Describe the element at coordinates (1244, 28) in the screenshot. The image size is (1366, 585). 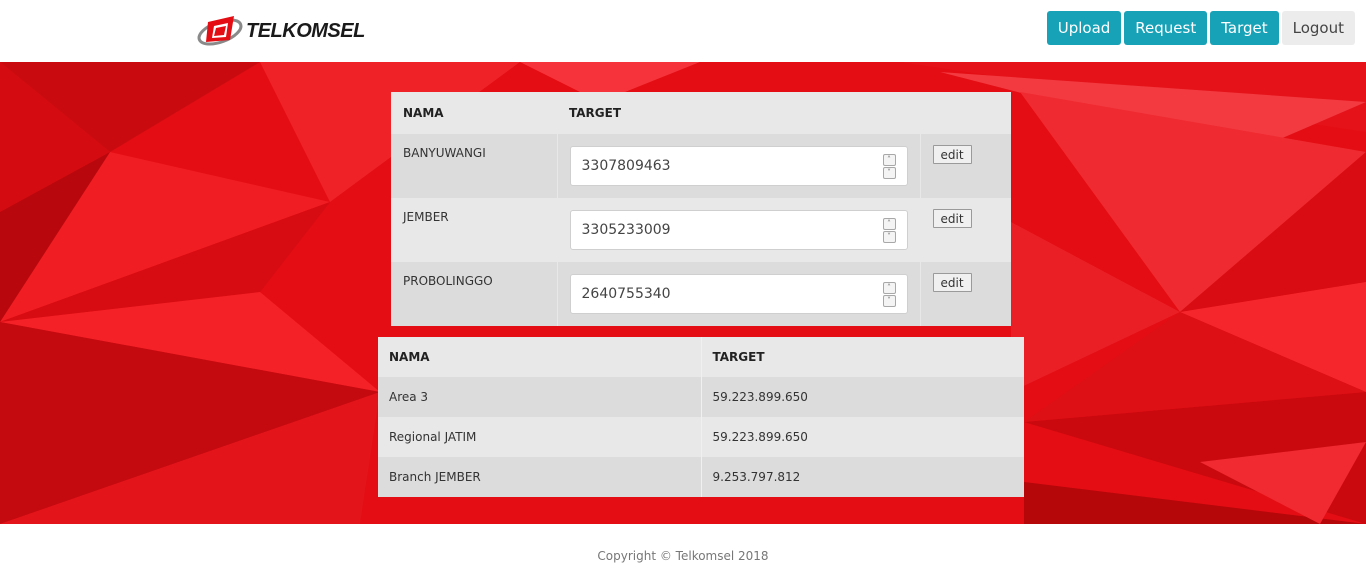
I see `target-button: Target` at that location.